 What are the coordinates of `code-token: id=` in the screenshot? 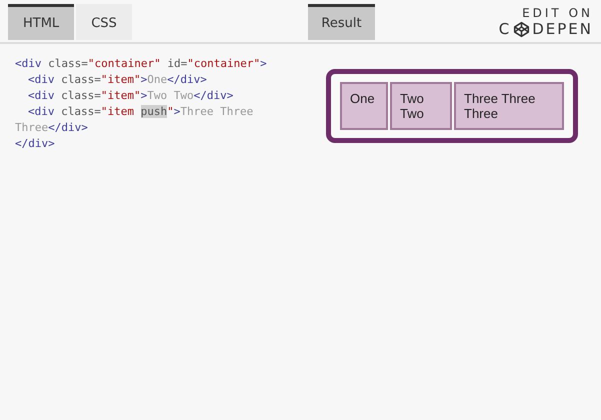 It's located at (177, 63).